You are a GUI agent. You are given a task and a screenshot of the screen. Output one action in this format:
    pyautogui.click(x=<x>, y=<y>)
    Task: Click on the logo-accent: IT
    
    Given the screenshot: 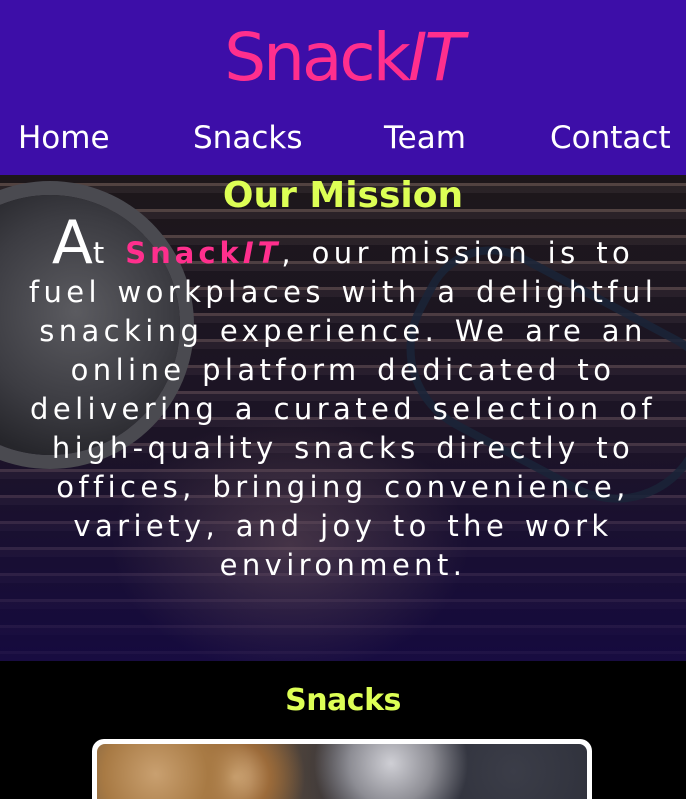 What is the action you would take?
    pyautogui.click(x=436, y=57)
    